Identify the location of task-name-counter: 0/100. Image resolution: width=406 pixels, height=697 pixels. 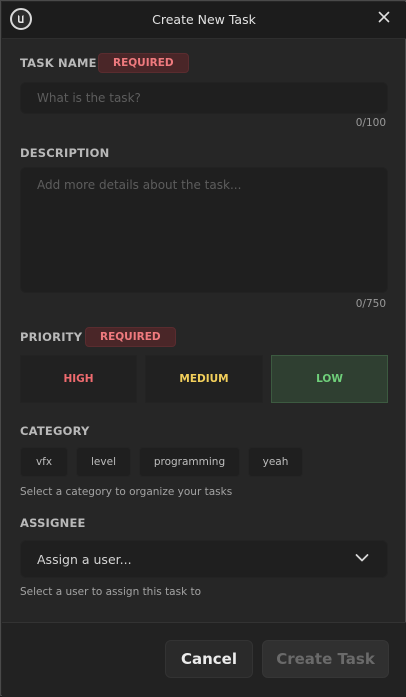
(370, 123).